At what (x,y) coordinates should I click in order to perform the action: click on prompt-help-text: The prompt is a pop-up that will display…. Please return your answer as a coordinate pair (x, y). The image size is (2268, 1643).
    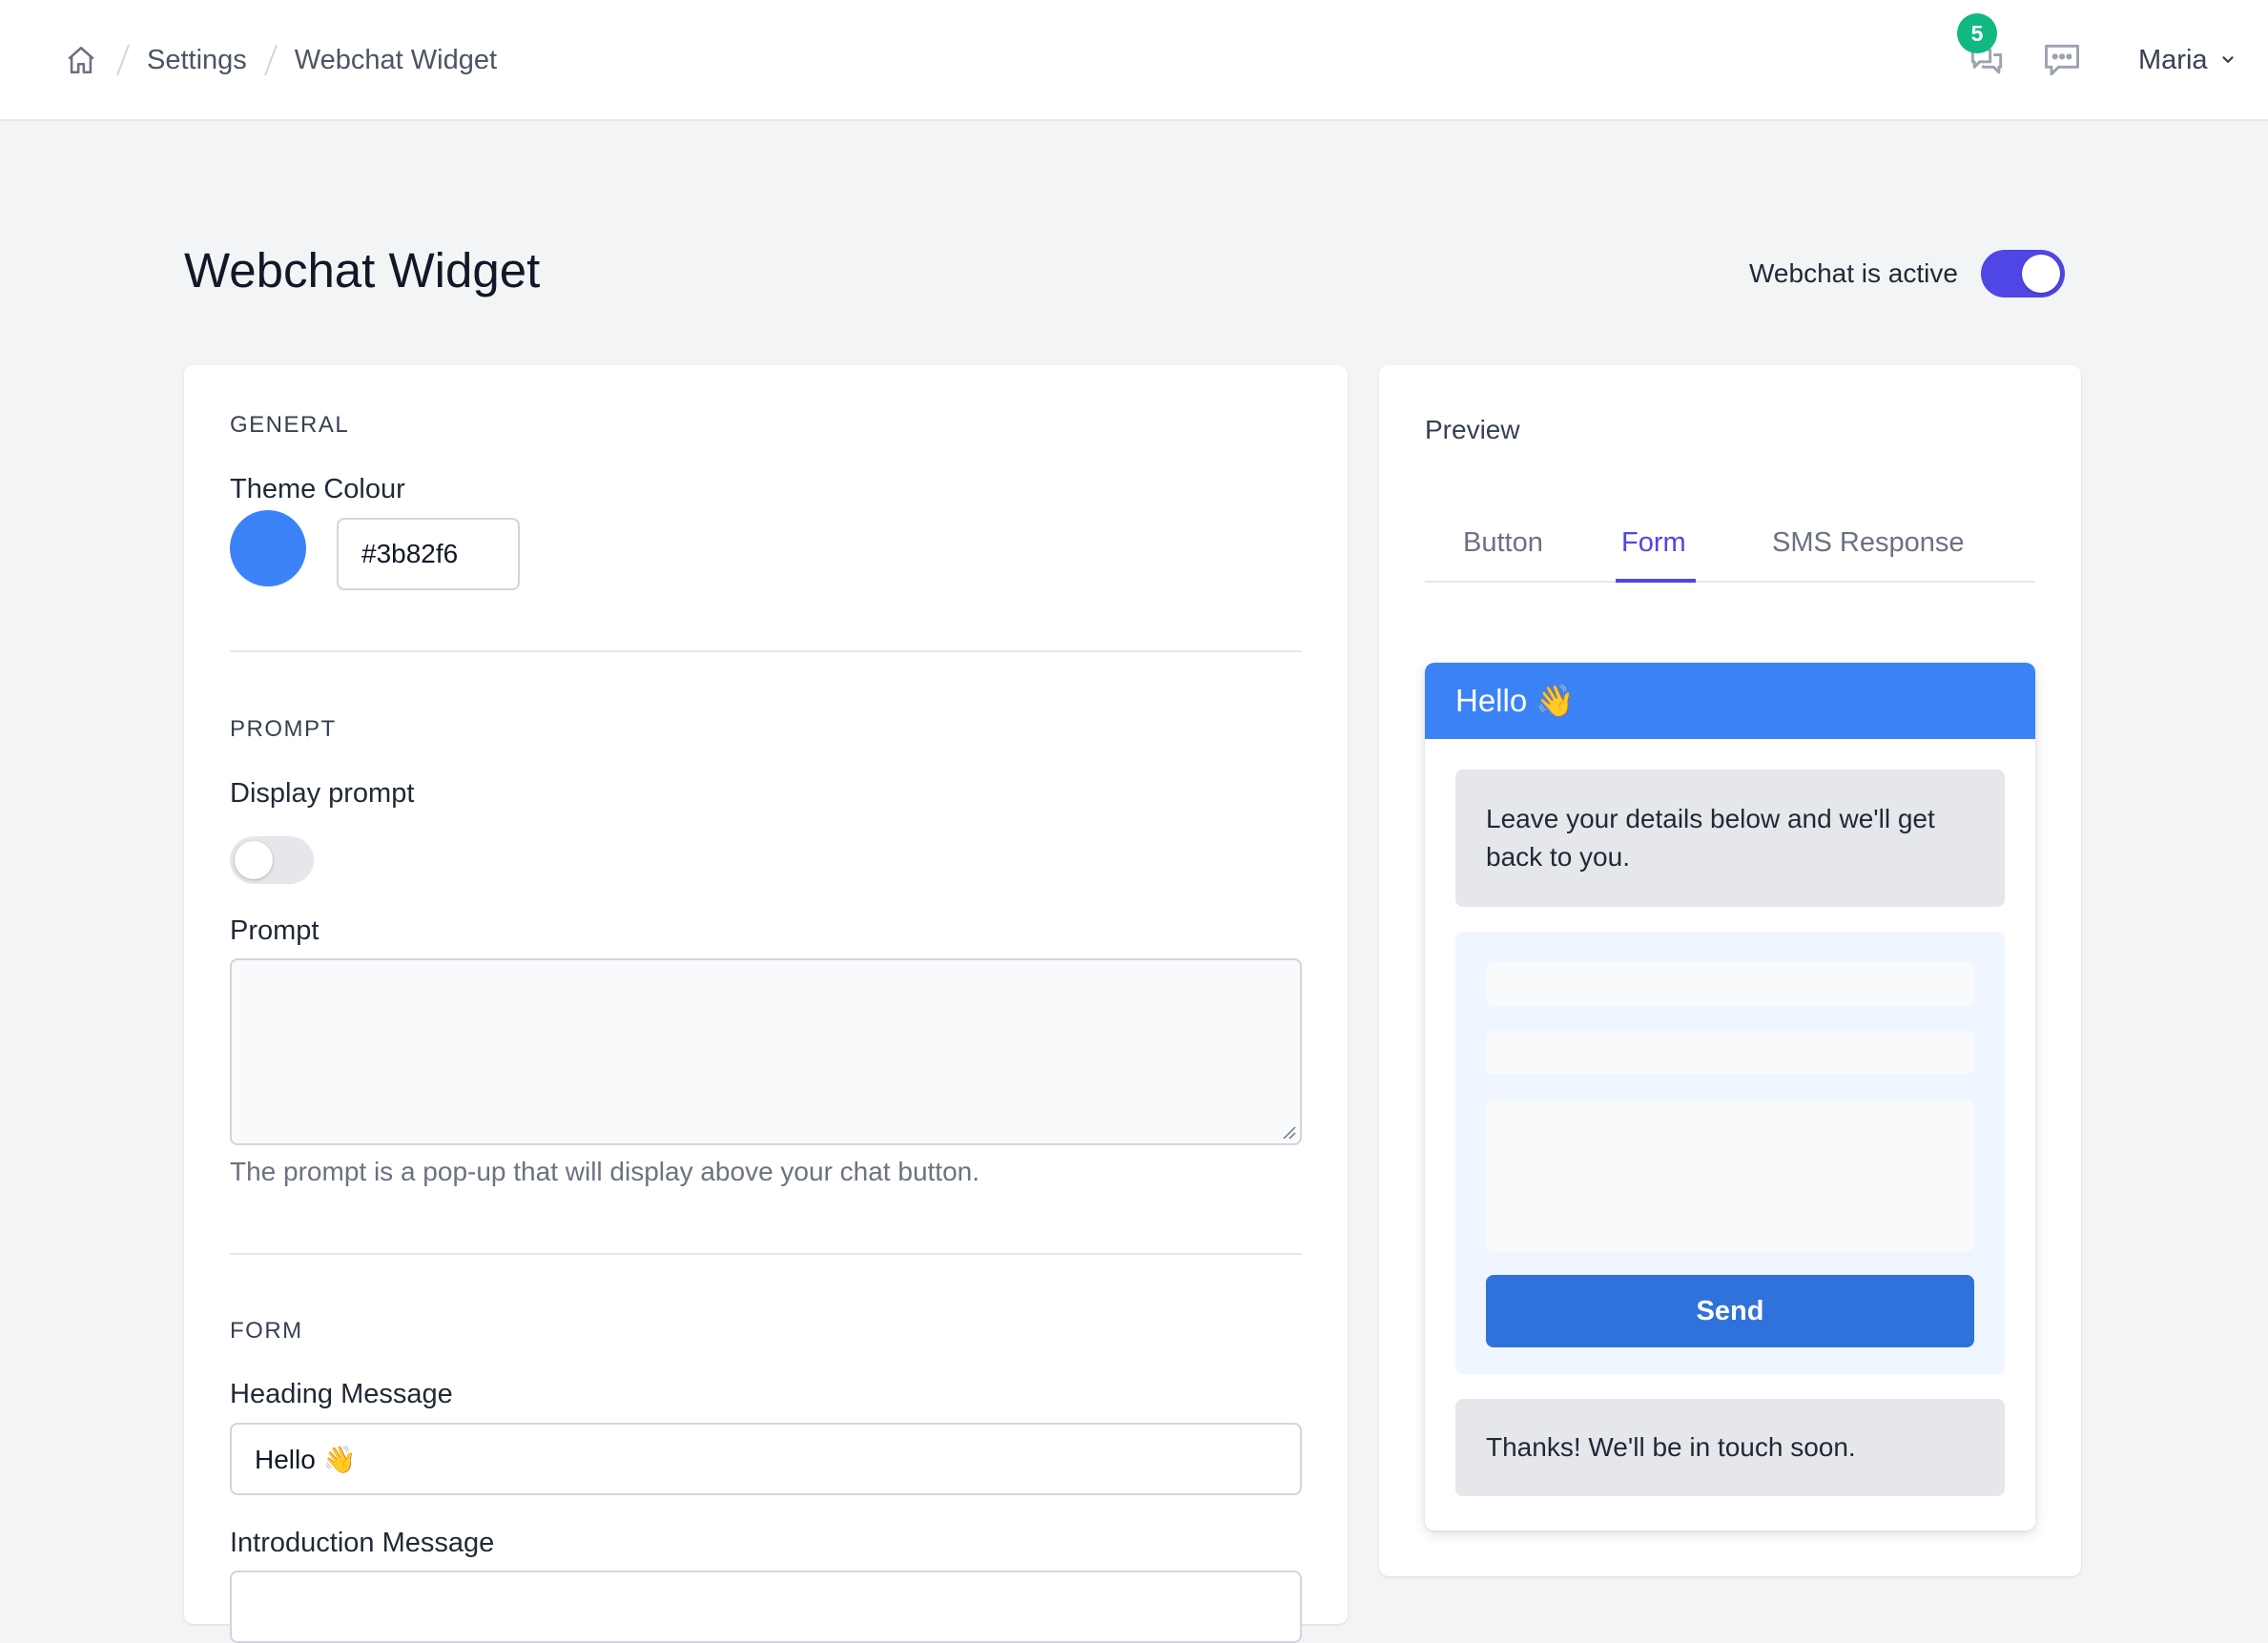
    Looking at the image, I should click on (604, 1171).